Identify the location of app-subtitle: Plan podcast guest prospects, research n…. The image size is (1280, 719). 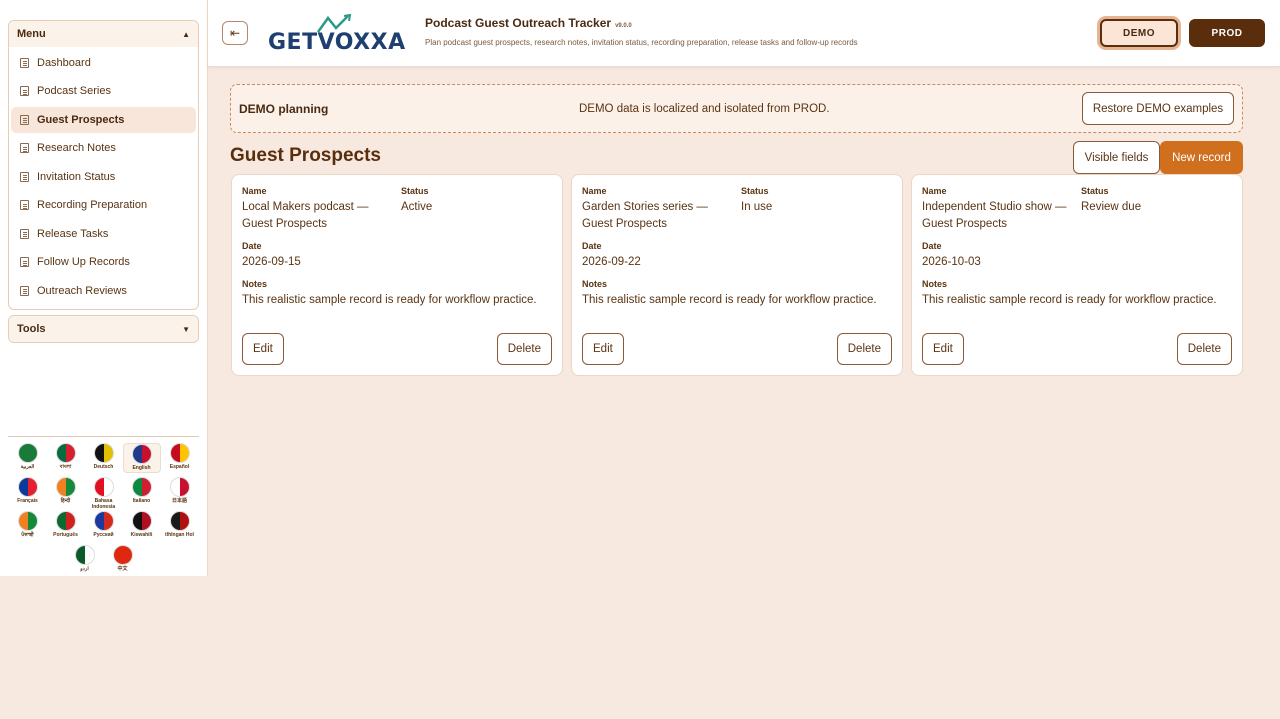
(641, 42).